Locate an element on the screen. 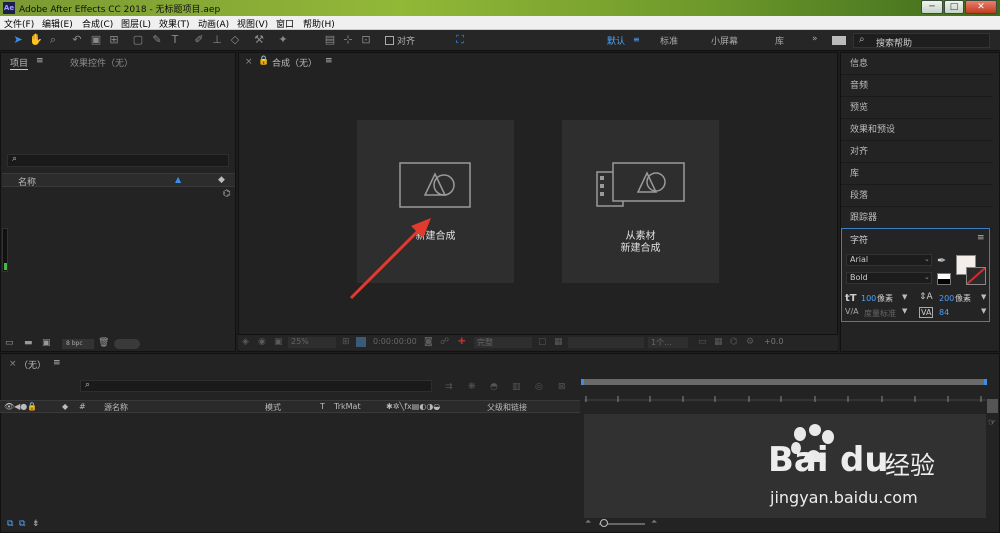 The width and height of the screenshot is (1000, 533). layer-switches-icon: ⧉ is located at coordinates (10, 524).